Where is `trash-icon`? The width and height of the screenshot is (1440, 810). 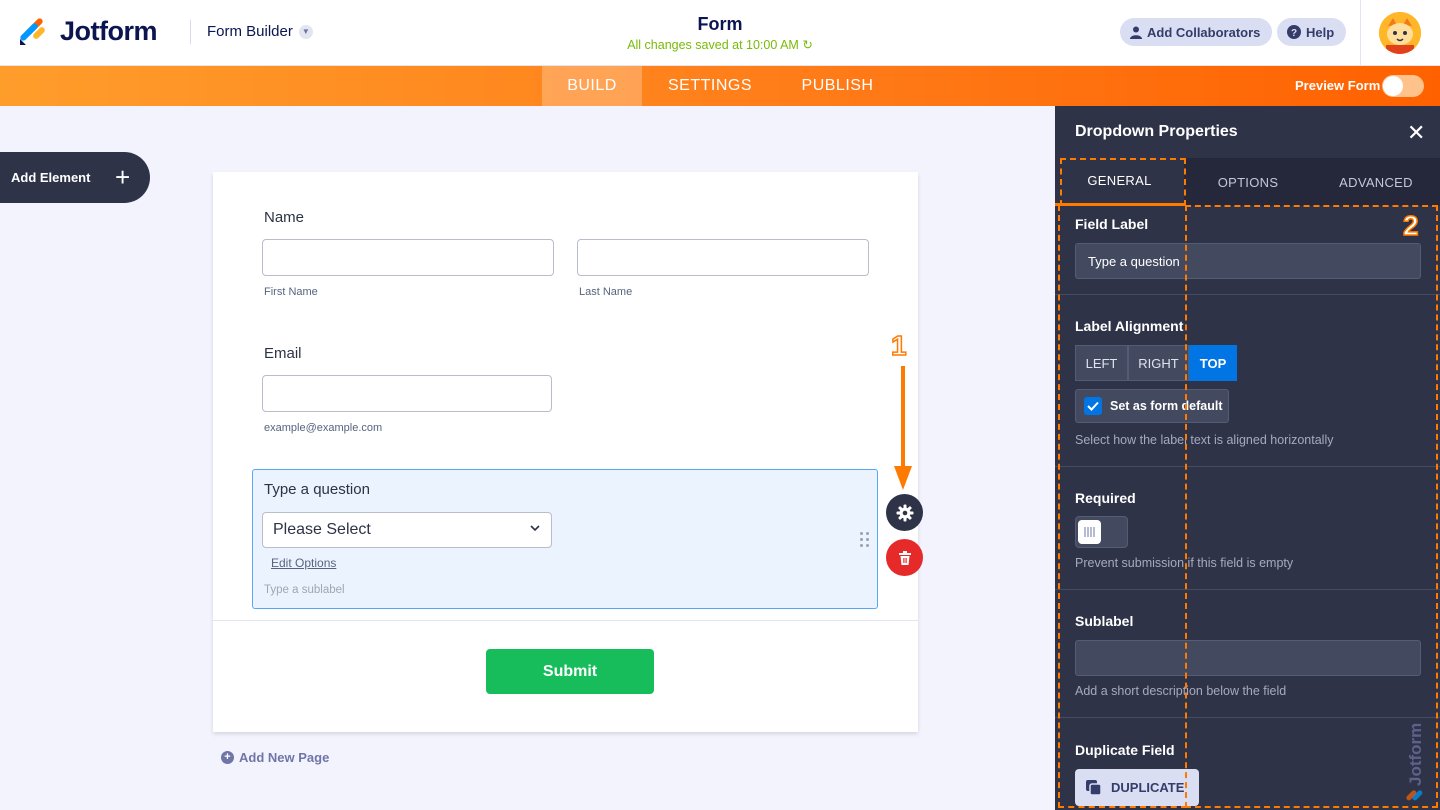
trash-icon is located at coordinates (904, 557).